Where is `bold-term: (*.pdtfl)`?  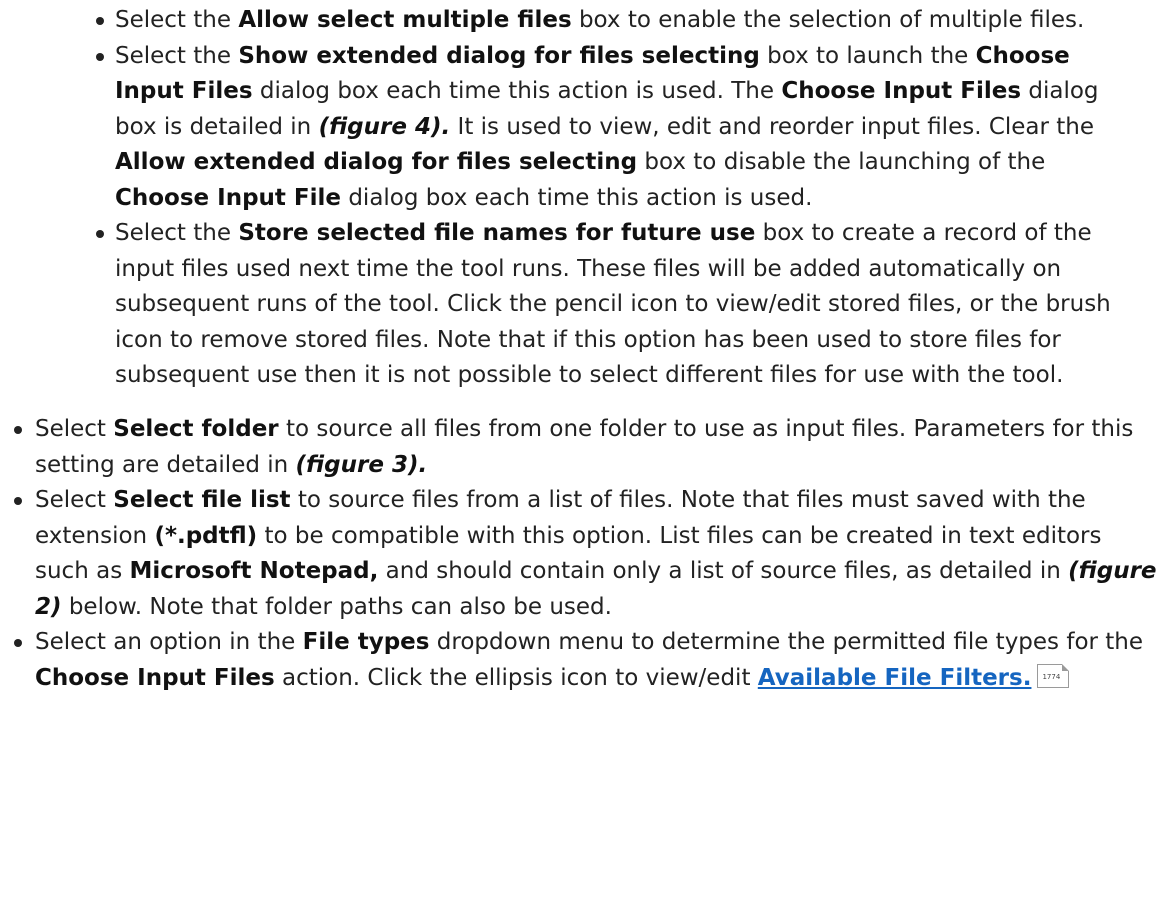
bold-term: (*.pdtfl) is located at coordinates (206, 535).